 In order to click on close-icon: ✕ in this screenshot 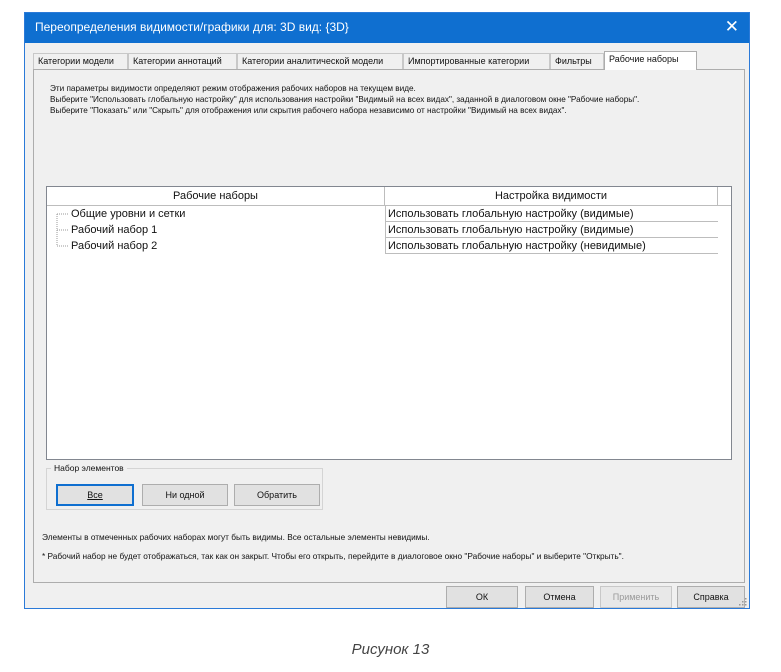, I will do `click(732, 27)`.